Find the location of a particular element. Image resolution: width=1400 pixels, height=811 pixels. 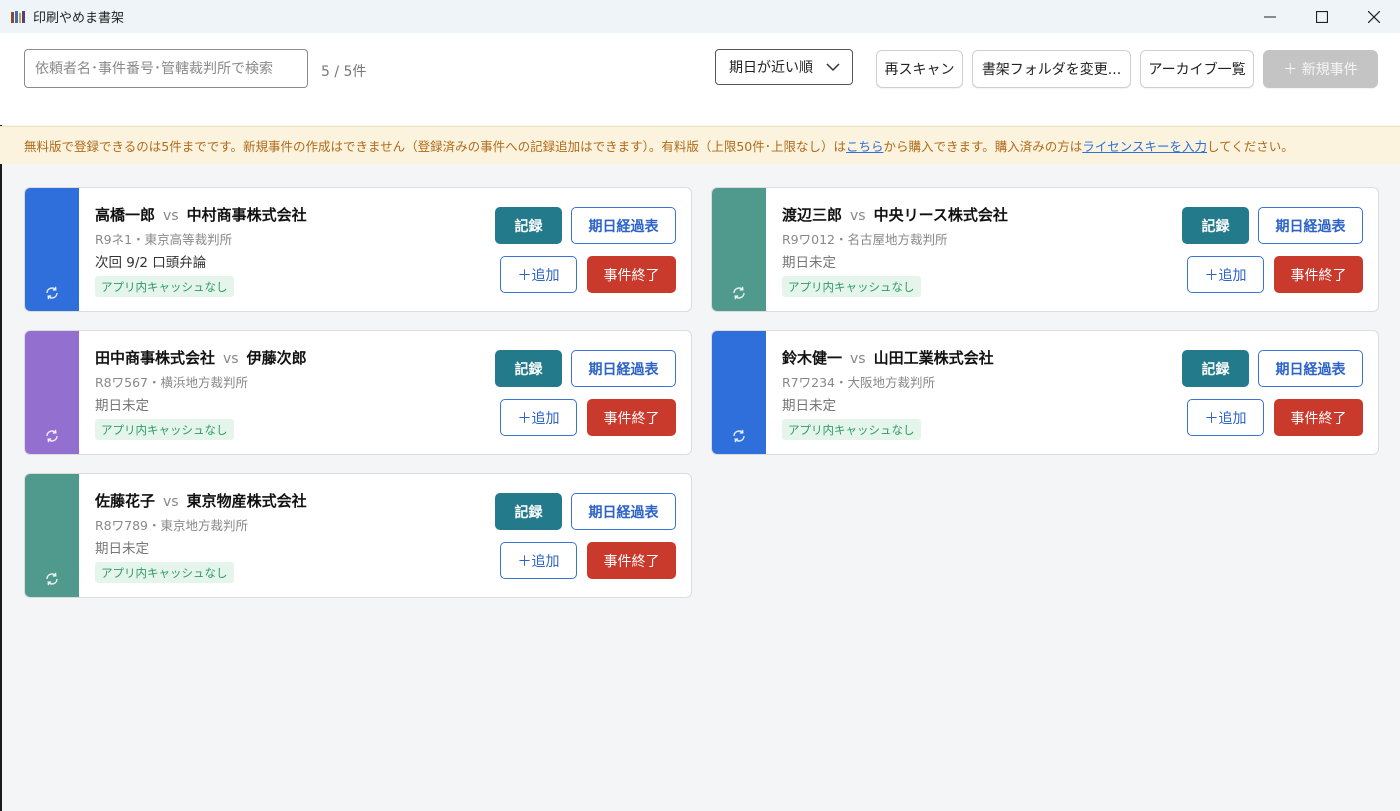

case-parties: 田中商事株式会社 vs 伊藤次郎 is located at coordinates (201, 357).